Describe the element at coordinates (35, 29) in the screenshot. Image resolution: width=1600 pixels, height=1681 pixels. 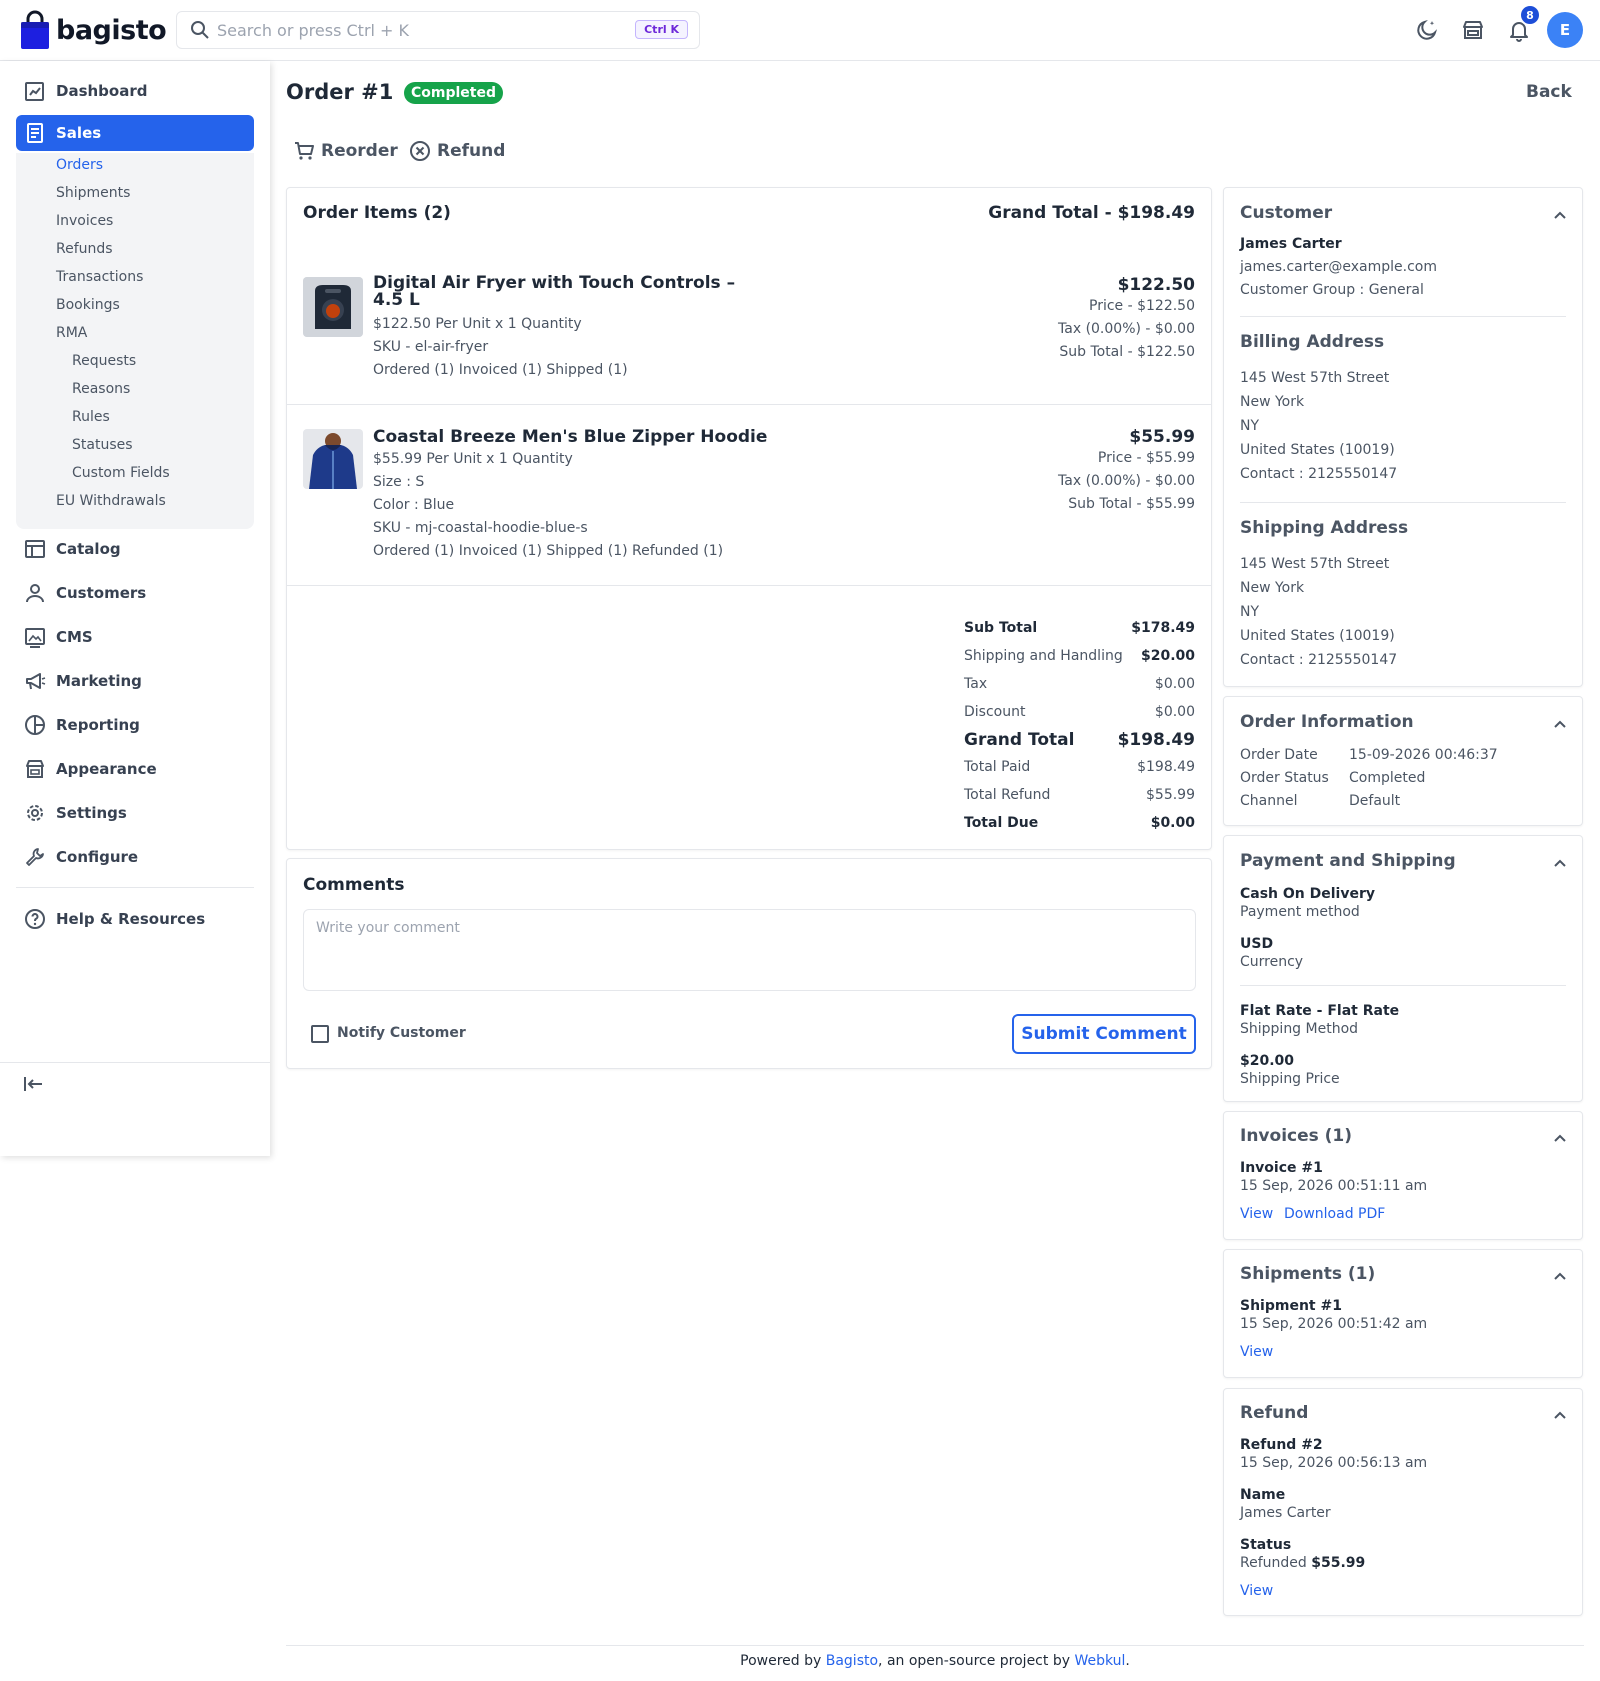
I see `bagisto-logo-icon` at that location.